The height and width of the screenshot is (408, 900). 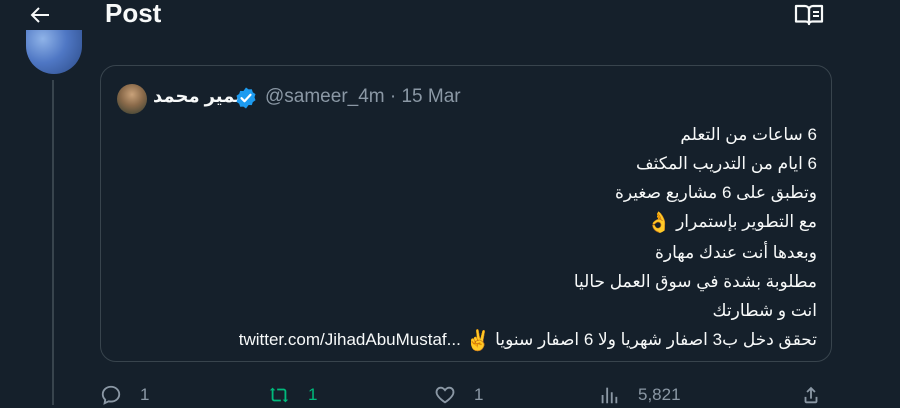 What do you see at coordinates (764, 310) in the screenshot?
I see `text-line: انت و شطارتك` at bounding box center [764, 310].